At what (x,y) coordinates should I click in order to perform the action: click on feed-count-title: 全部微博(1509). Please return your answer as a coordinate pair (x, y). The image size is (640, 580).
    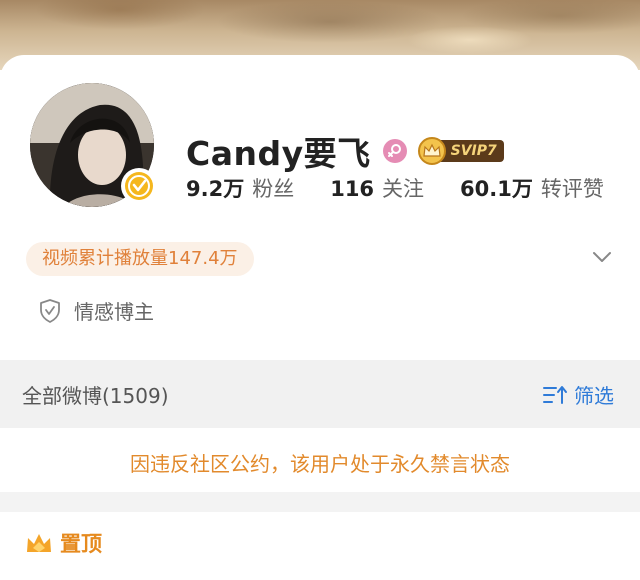
    Looking at the image, I should click on (95, 396).